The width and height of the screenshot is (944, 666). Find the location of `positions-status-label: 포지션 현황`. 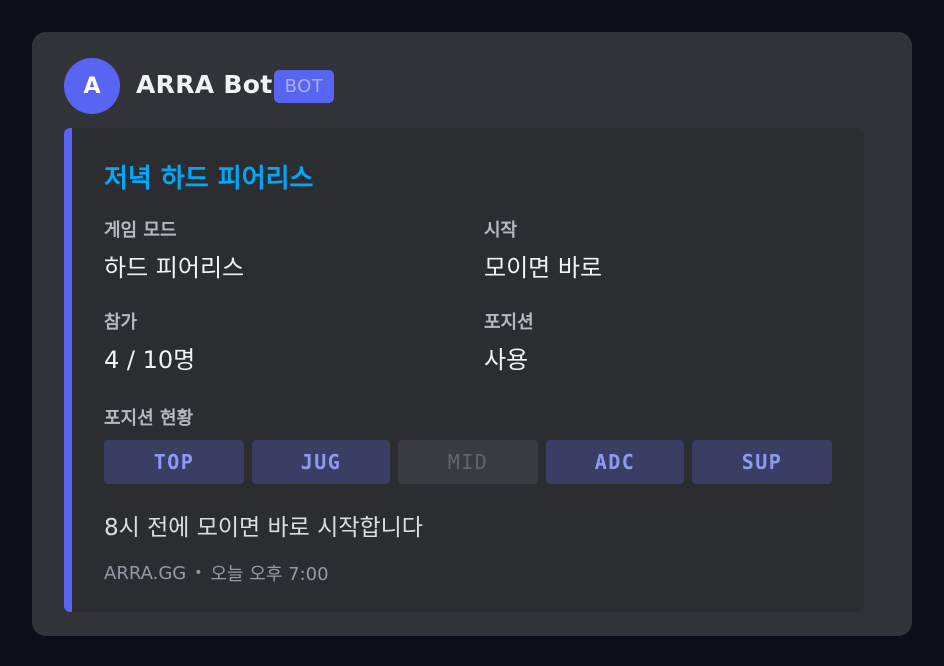

positions-status-label: 포지션 현황 is located at coordinates (149, 418).